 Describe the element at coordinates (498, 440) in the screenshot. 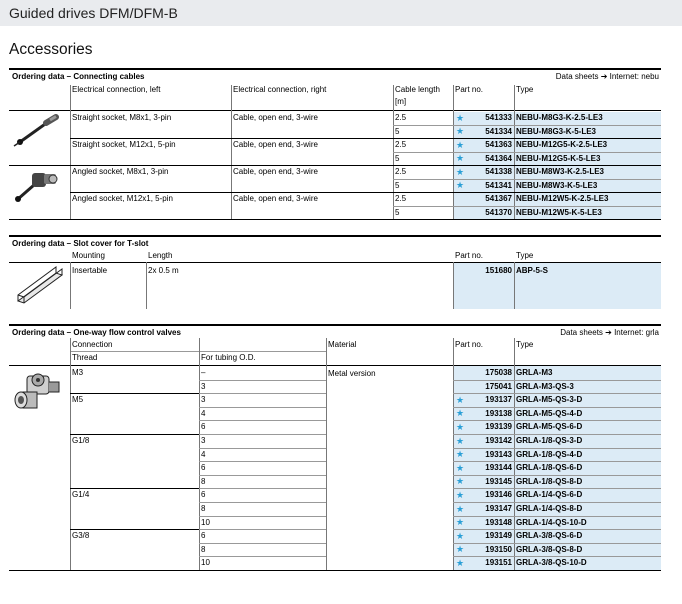

I see `flow-part-number: 193142` at that location.